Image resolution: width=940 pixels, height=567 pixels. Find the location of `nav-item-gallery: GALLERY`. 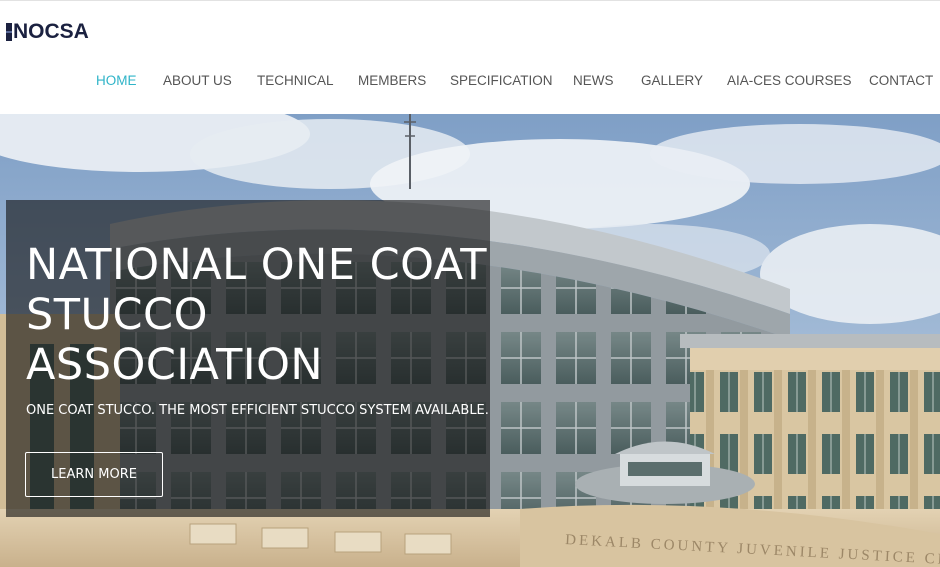

nav-item-gallery: GALLERY is located at coordinates (672, 81).